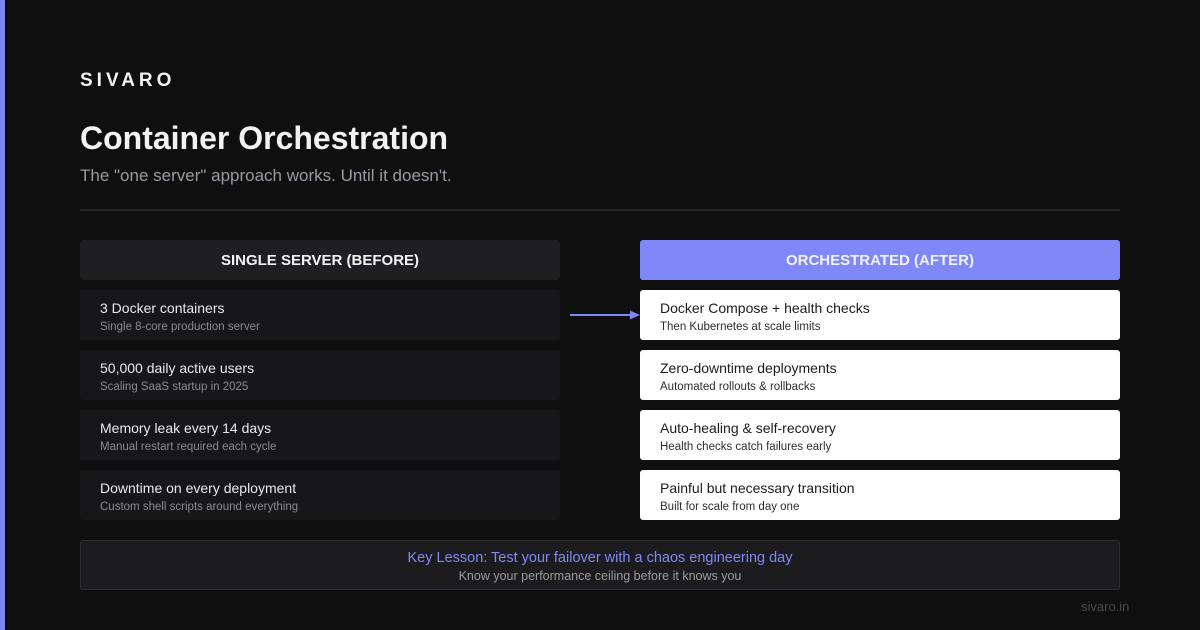 The height and width of the screenshot is (630, 1200). I want to click on before-card-detail: Single 8-core production server, so click(180, 327).